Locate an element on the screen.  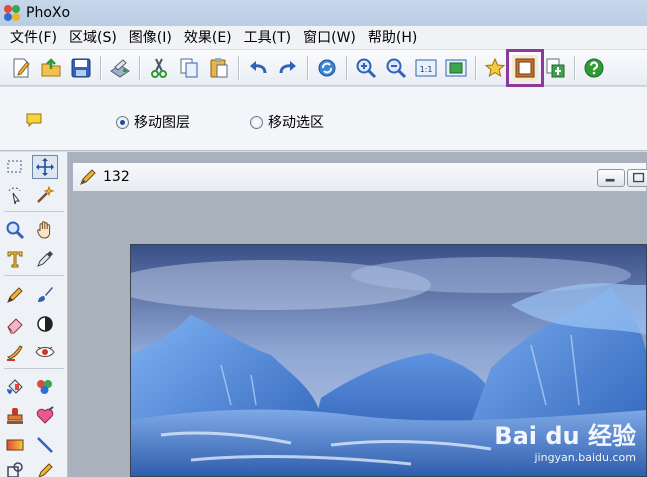
title-bar: PhoXo is located at coordinates (323, 13).